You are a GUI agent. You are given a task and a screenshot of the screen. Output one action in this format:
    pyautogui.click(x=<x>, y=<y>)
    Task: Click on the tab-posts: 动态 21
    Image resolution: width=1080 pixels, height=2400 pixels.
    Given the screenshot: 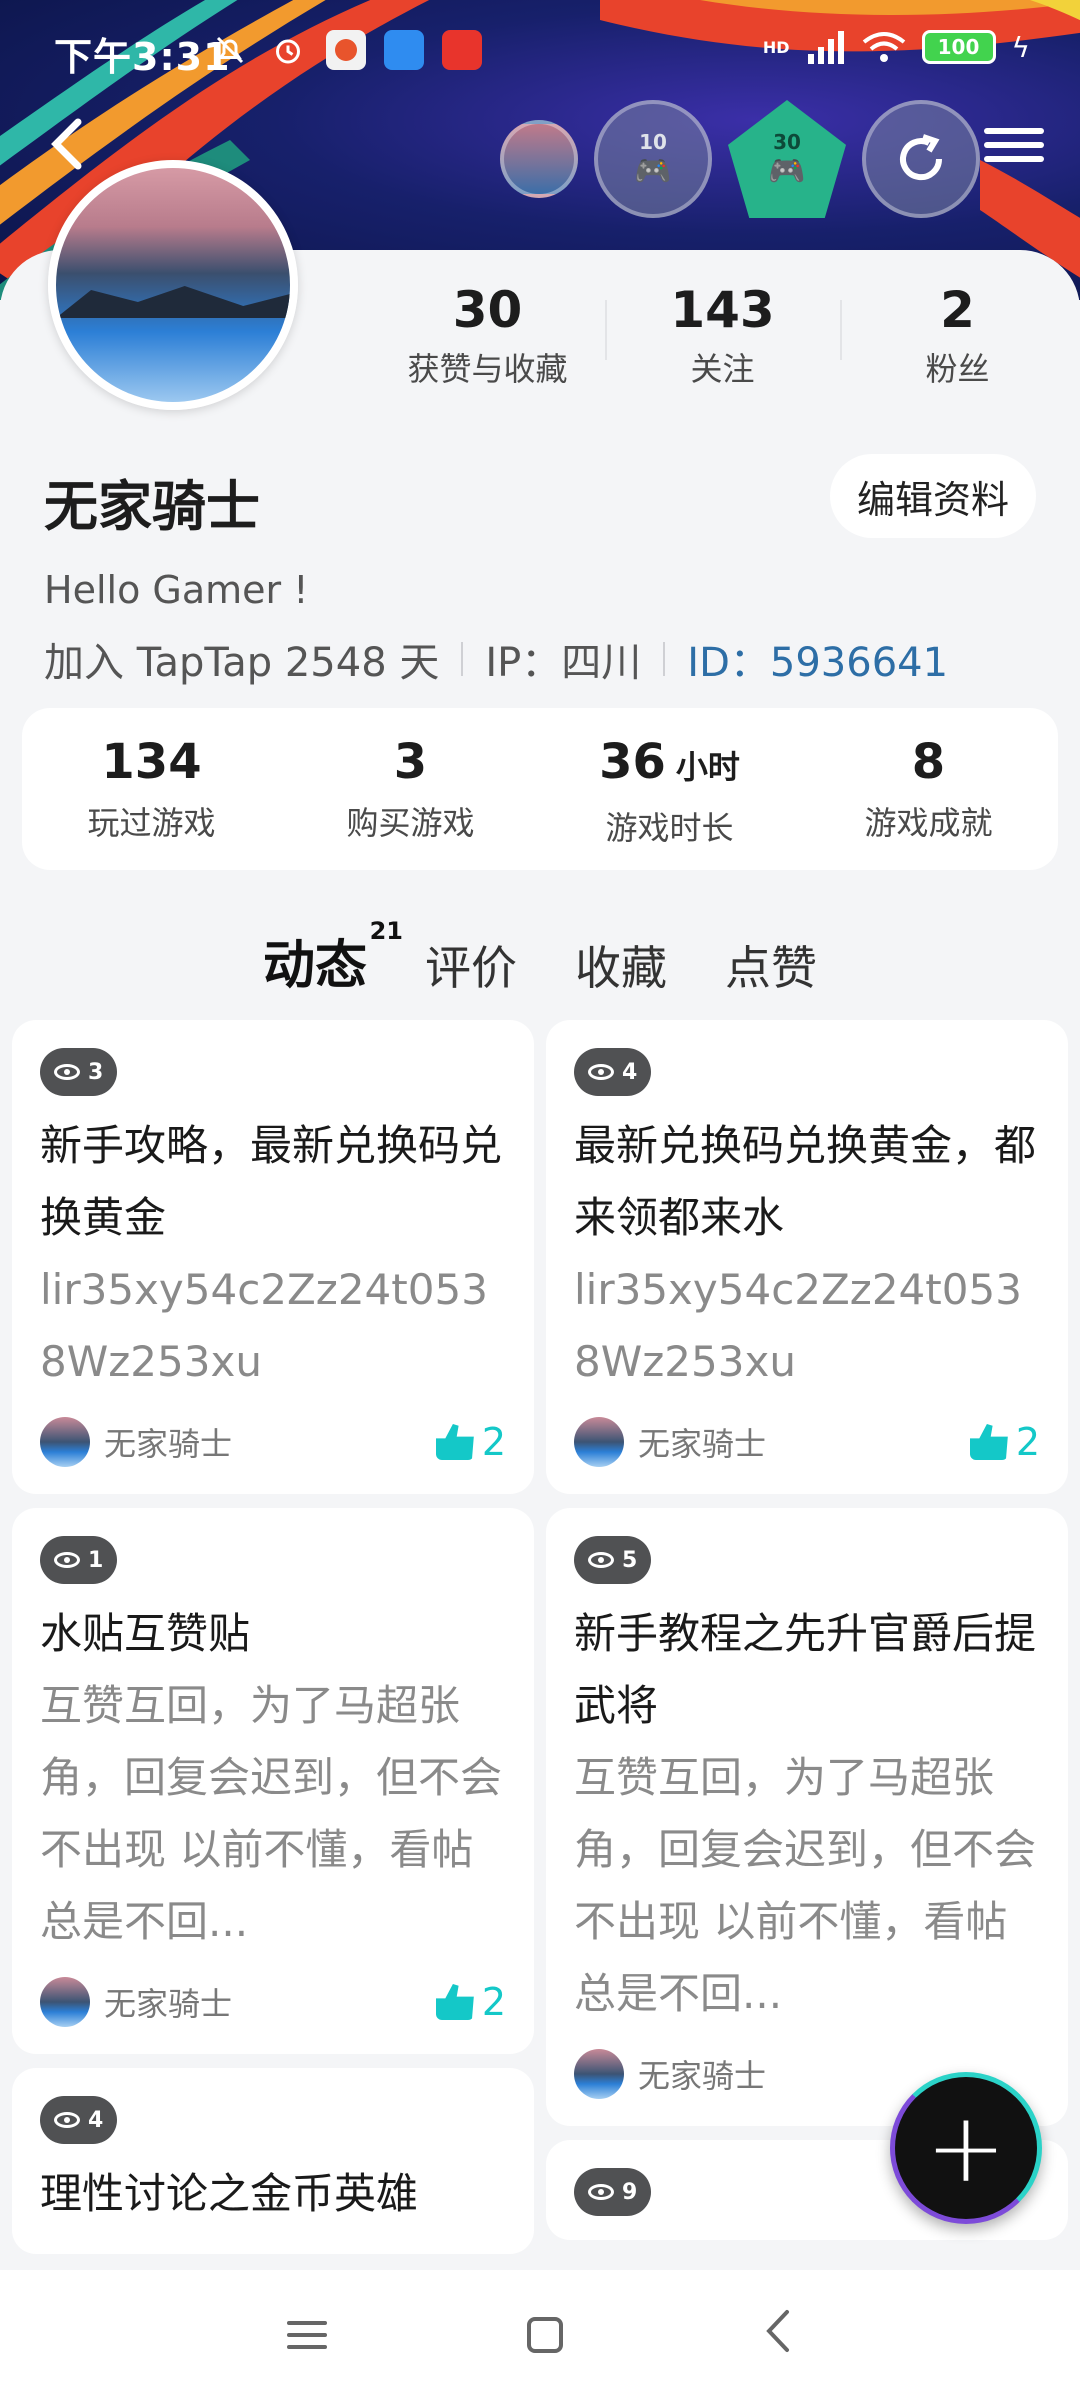 What is the action you would take?
    pyautogui.click(x=332, y=957)
    